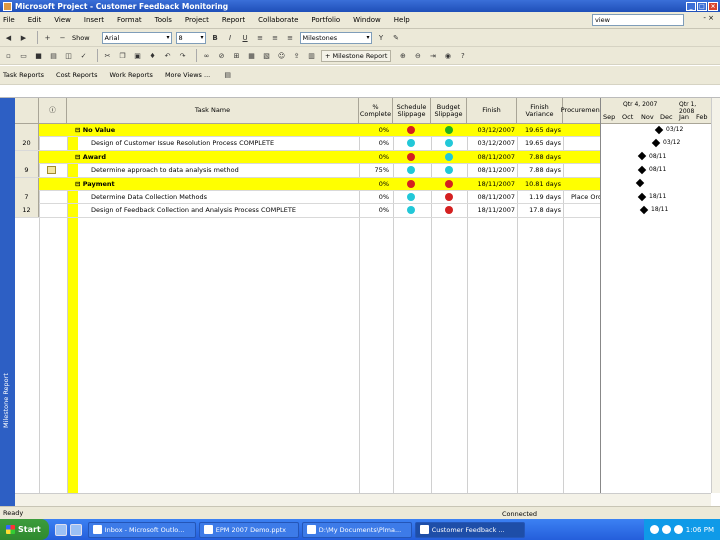  Describe the element at coordinates (651, 169) in the screenshot. I see `milestone-marker: 08/11` at that location.